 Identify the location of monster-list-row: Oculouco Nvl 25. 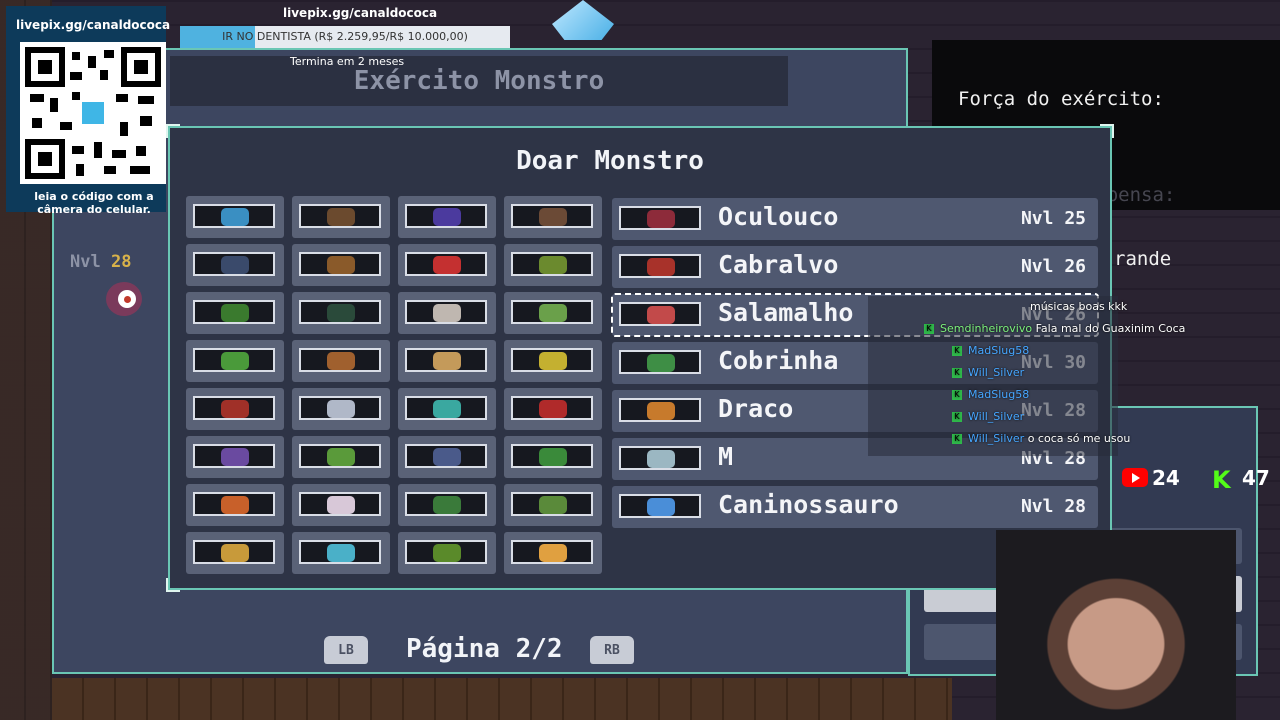
(855, 219).